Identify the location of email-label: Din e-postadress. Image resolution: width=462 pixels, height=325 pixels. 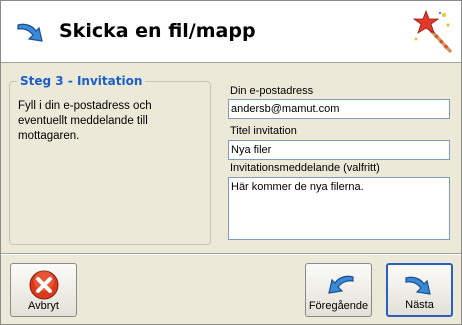
(272, 91).